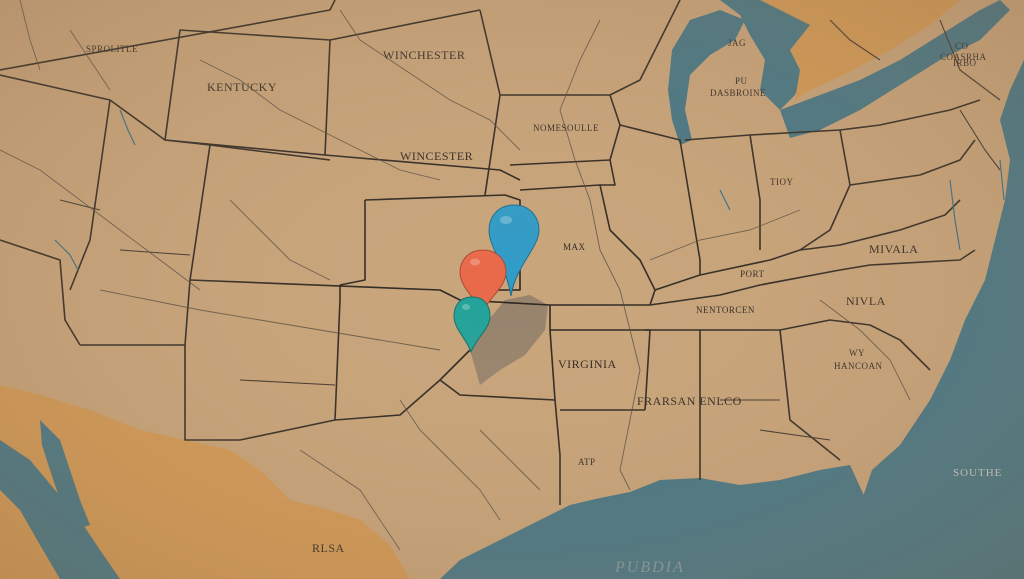 This screenshot has height=579, width=1024. I want to click on label-wincester: WINCESTER, so click(436, 156).